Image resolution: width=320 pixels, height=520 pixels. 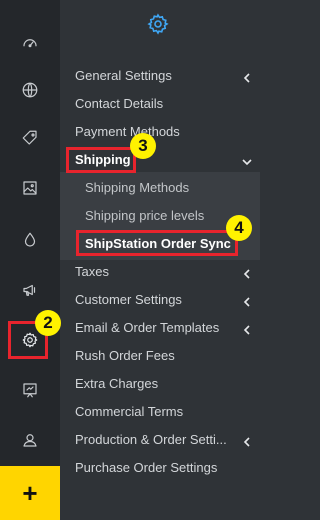 What do you see at coordinates (48, 323) in the screenshot?
I see `step-badge-2: 2` at bounding box center [48, 323].